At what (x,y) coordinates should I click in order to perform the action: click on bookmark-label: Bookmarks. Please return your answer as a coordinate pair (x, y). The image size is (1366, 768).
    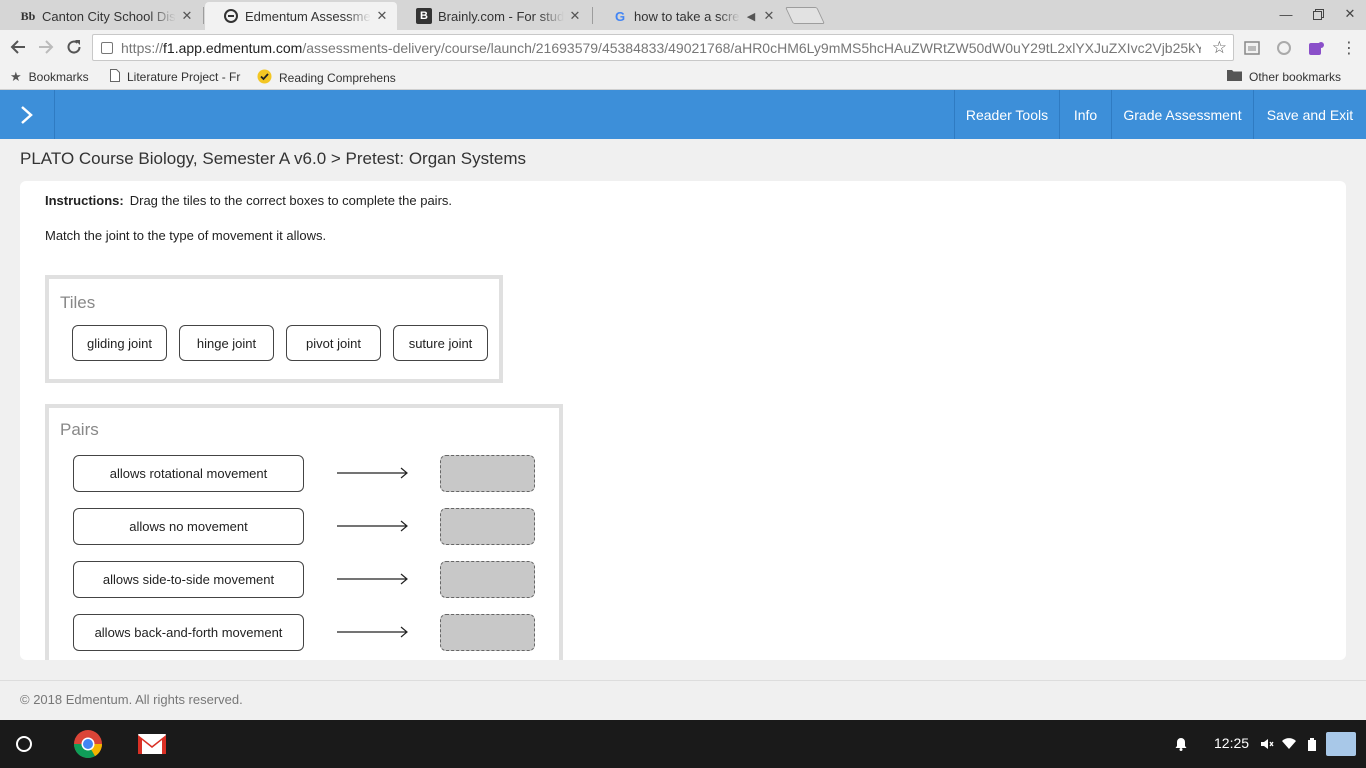
    Looking at the image, I should click on (58, 77).